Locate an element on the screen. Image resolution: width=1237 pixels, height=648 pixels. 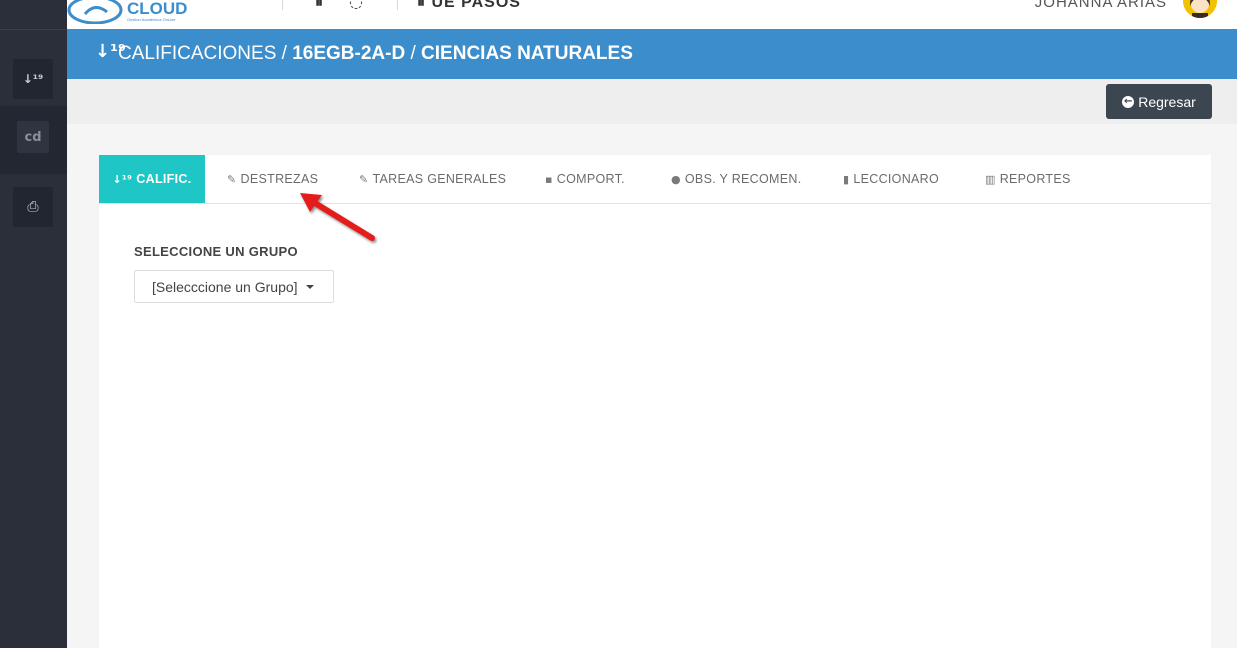
app-logo: CLOUD Gestion Académica OnLine is located at coordinates (127, 12).